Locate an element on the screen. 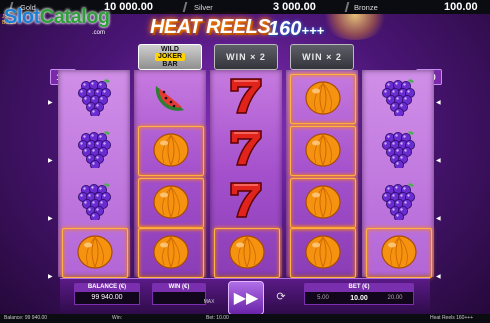 The height and width of the screenshot is (323, 490). jackpot-bronze-value-wrap: 100.00 is located at coordinates (461, 7).